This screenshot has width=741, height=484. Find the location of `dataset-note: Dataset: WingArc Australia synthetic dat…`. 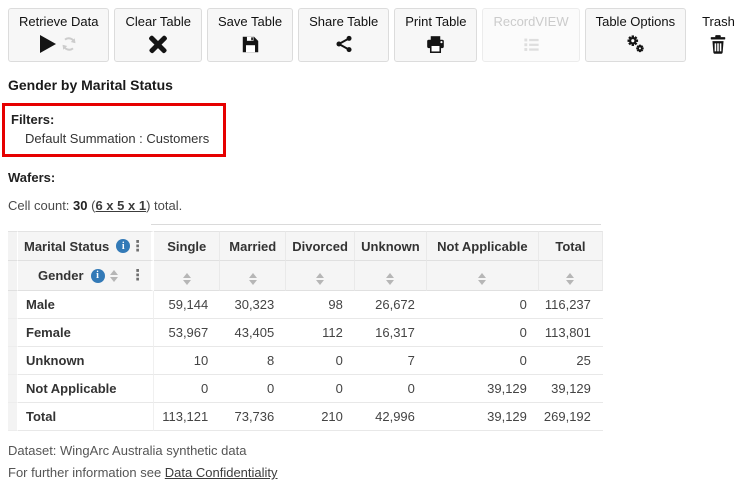

dataset-note: Dataset: WingArc Australia synthetic dat… is located at coordinates (127, 450).